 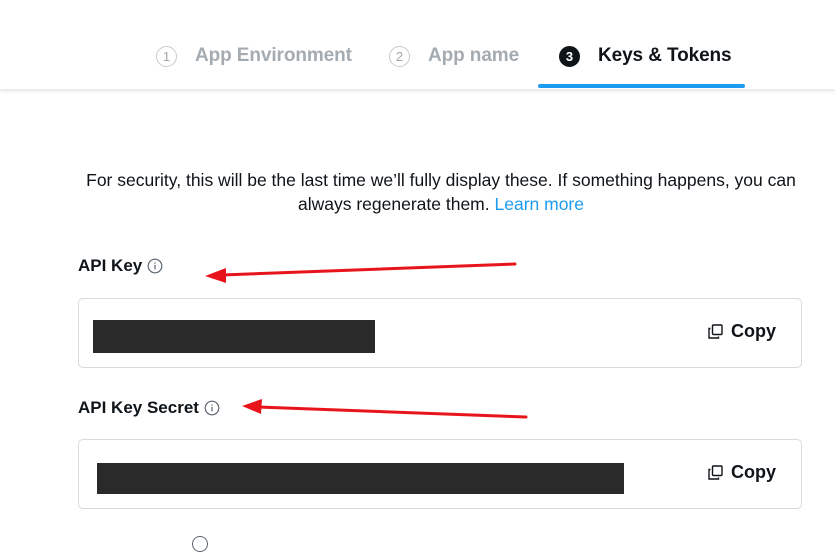 What do you see at coordinates (569, 56) in the screenshot?
I see `step-number: 3` at bounding box center [569, 56].